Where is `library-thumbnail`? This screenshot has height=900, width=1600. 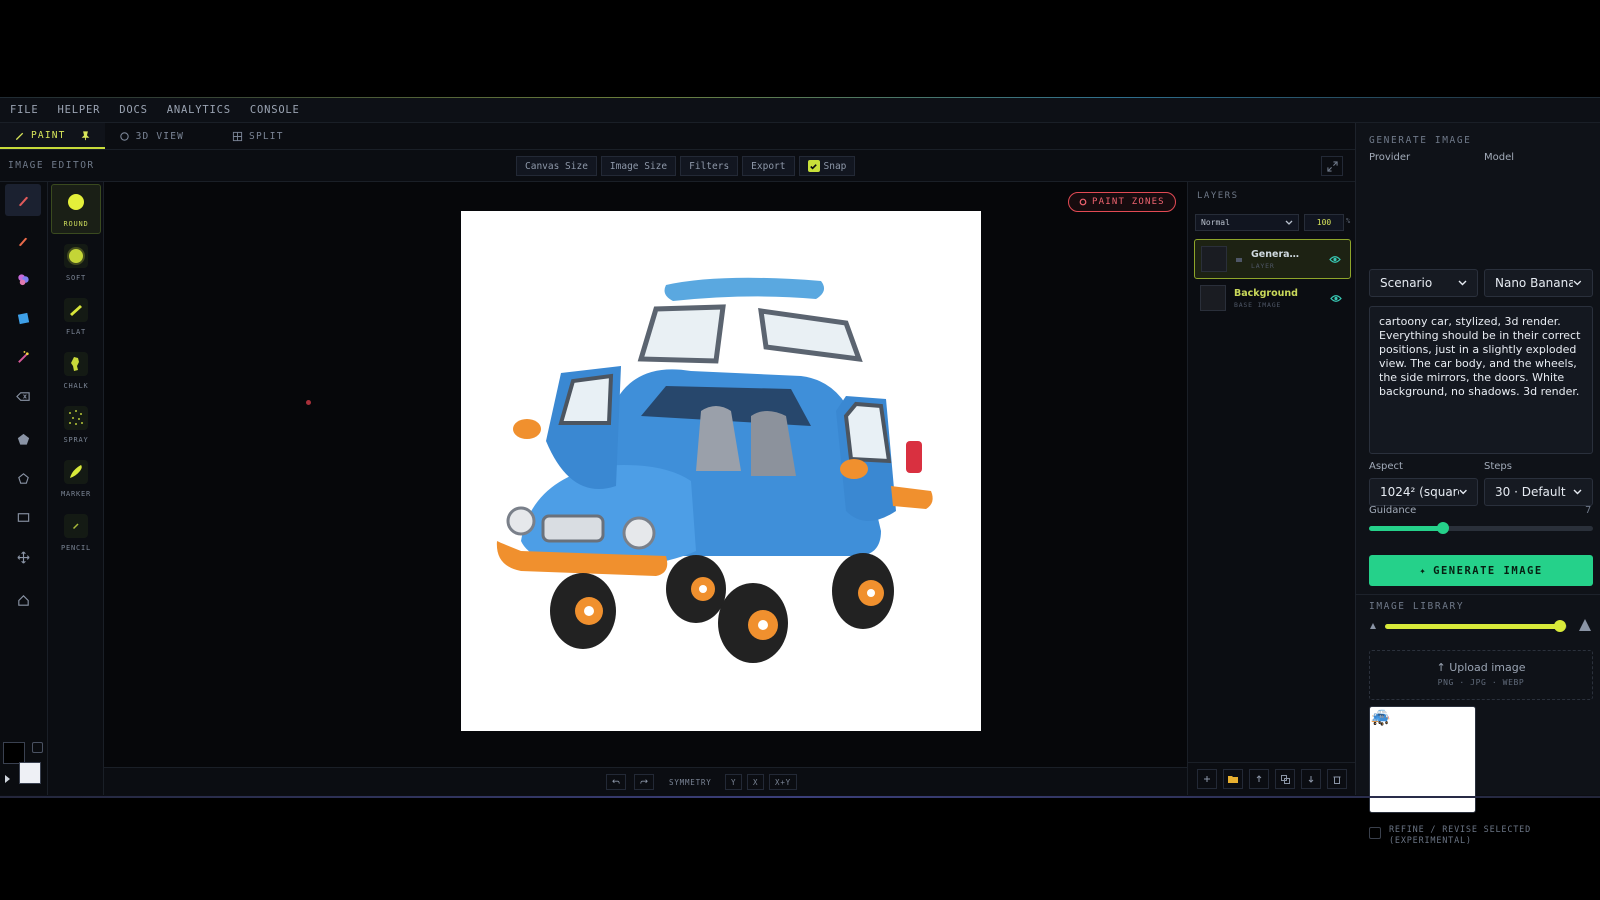
library-thumbnail is located at coordinates (1422, 759).